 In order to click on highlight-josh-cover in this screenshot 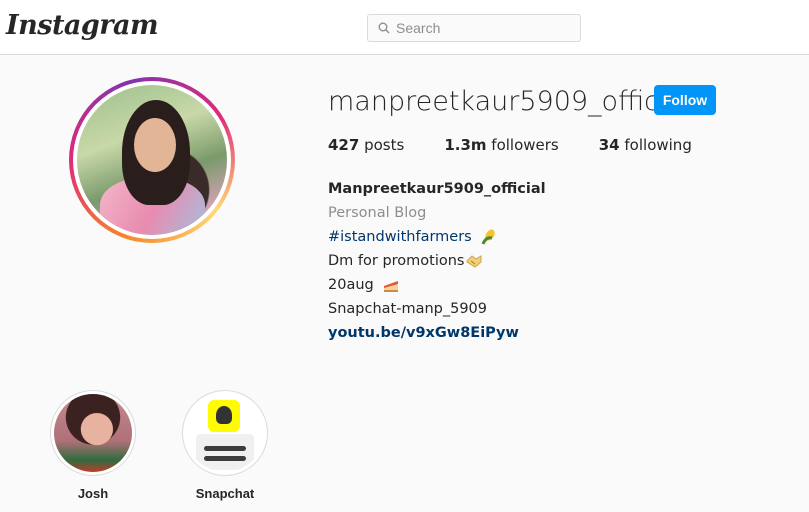, I will do `click(93, 433)`.